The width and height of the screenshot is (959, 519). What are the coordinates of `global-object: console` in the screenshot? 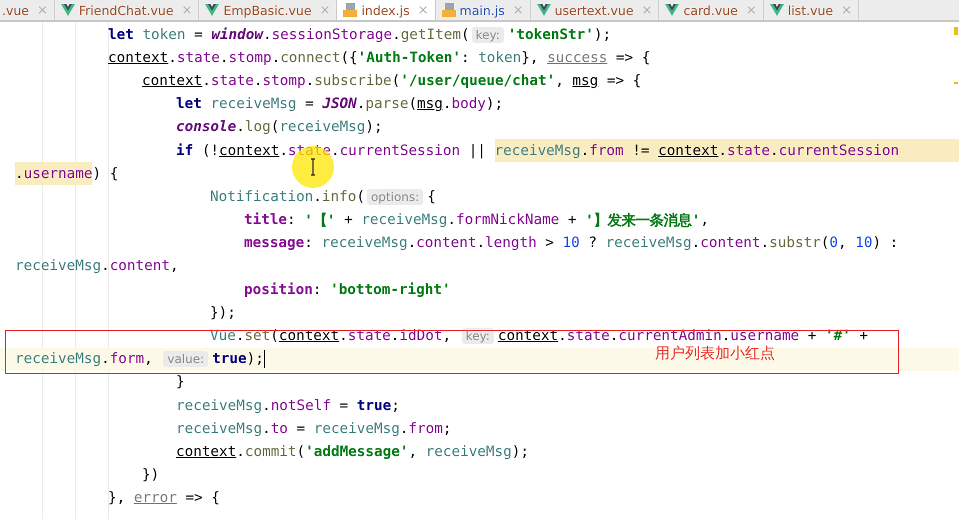 It's located at (206, 127).